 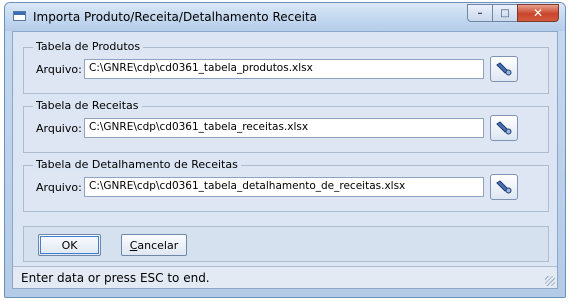 I want to click on maximize-button: □, so click(x=505, y=13).